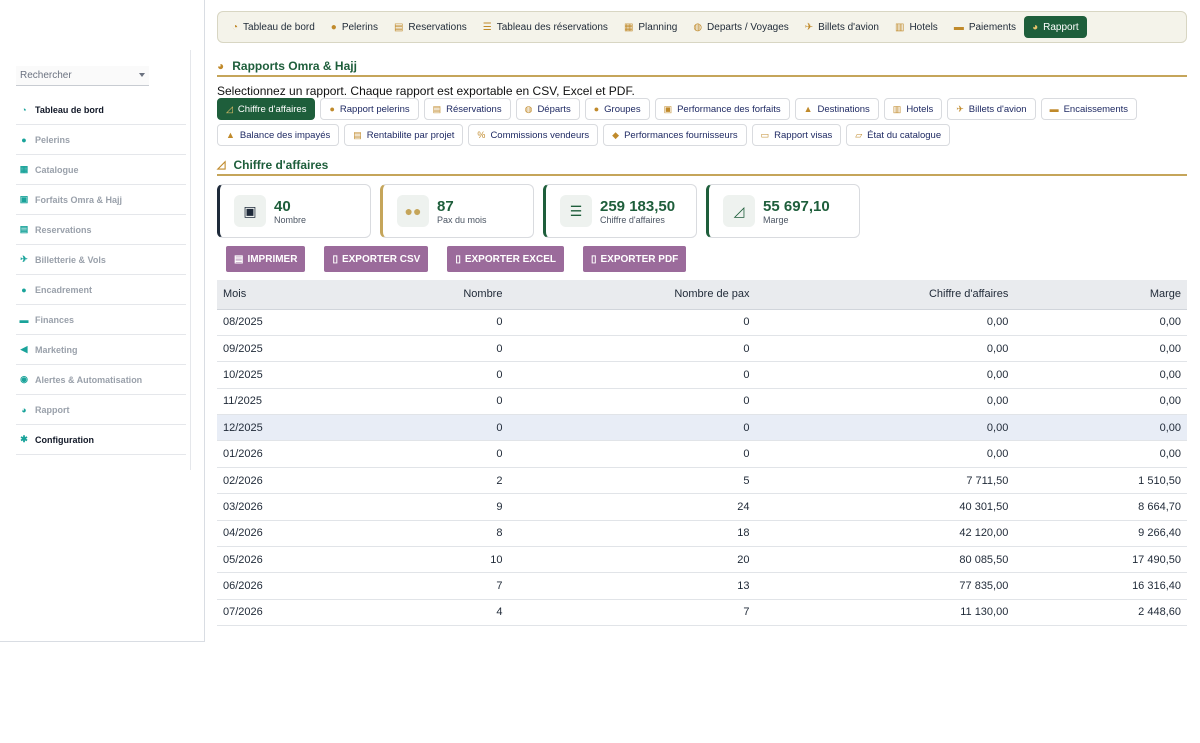 The width and height of the screenshot is (1200, 743). Describe the element at coordinates (24, 229) in the screenshot. I see `clipboard-icon: ▤` at that location.